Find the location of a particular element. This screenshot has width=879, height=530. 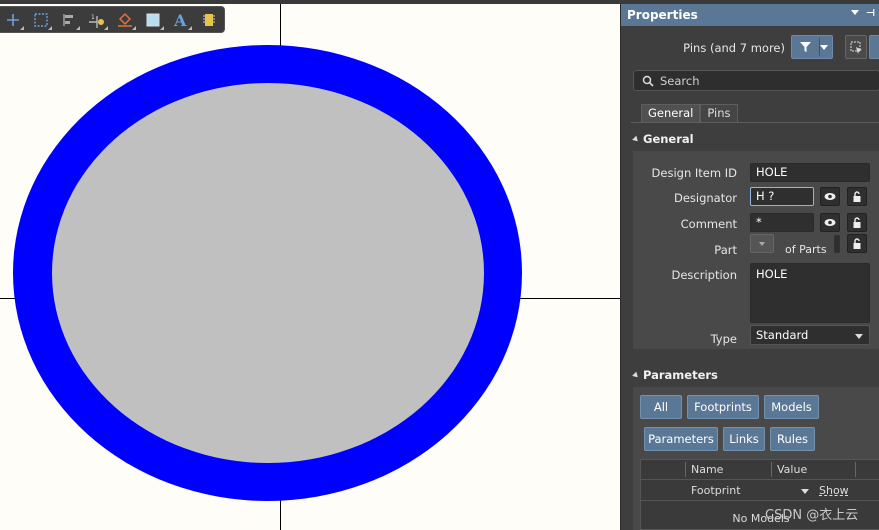

text-icon: A is located at coordinates (181, 20).